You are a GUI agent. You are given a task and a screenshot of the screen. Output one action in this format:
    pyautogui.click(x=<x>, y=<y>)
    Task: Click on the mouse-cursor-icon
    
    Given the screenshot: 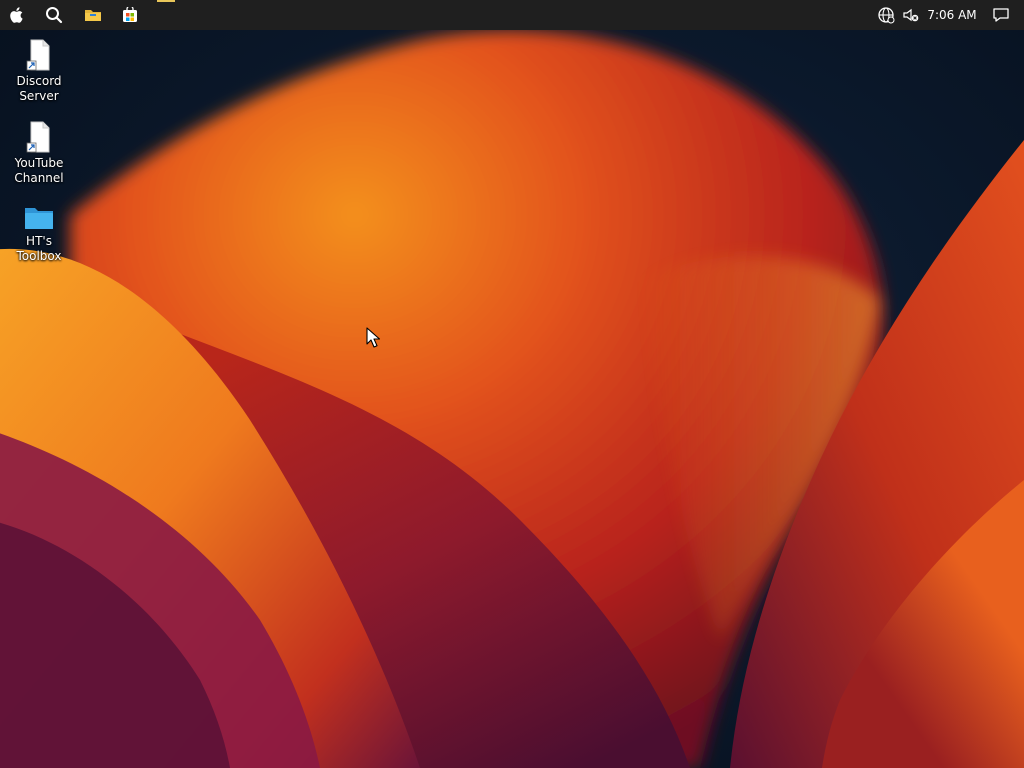 What is the action you would take?
    pyautogui.click(x=373, y=337)
    